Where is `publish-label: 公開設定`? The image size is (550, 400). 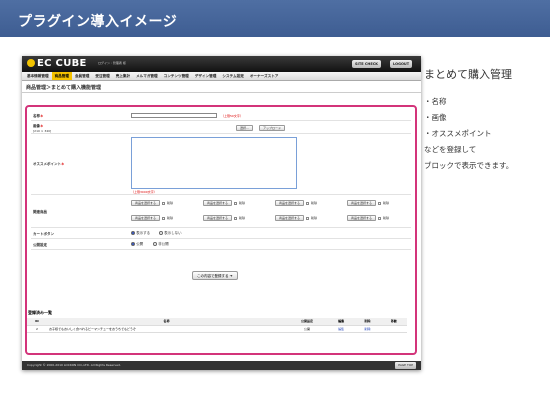 publish-label: 公開設定 is located at coordinates (40, 245).